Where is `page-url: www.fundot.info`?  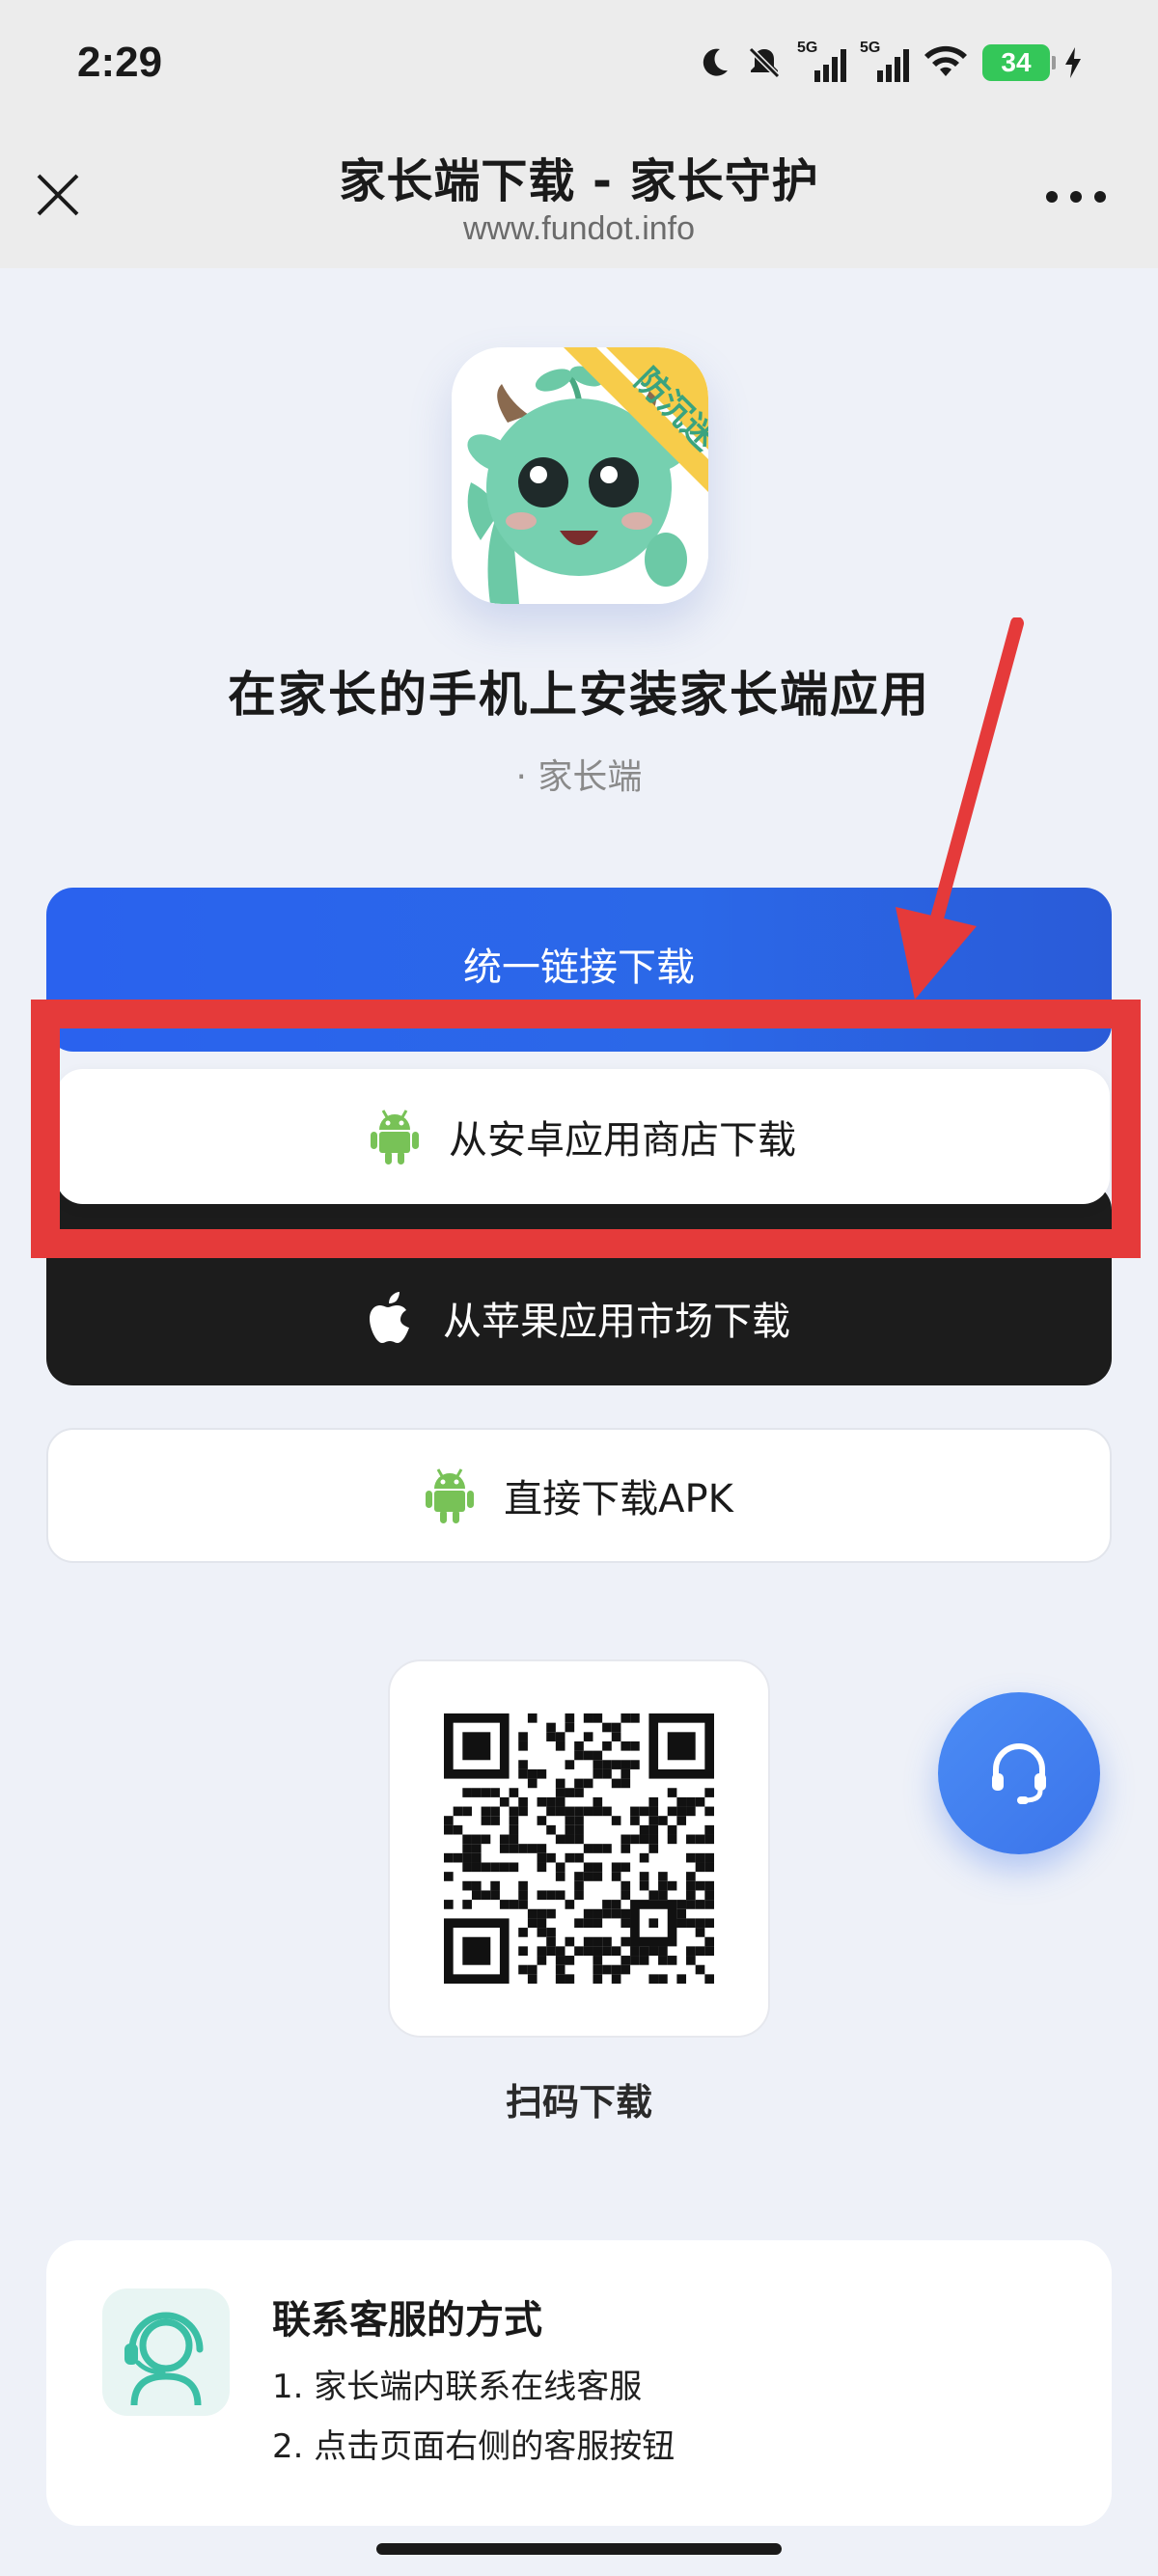
page-url: www.fundot.info is located at coordinates (579, 229).